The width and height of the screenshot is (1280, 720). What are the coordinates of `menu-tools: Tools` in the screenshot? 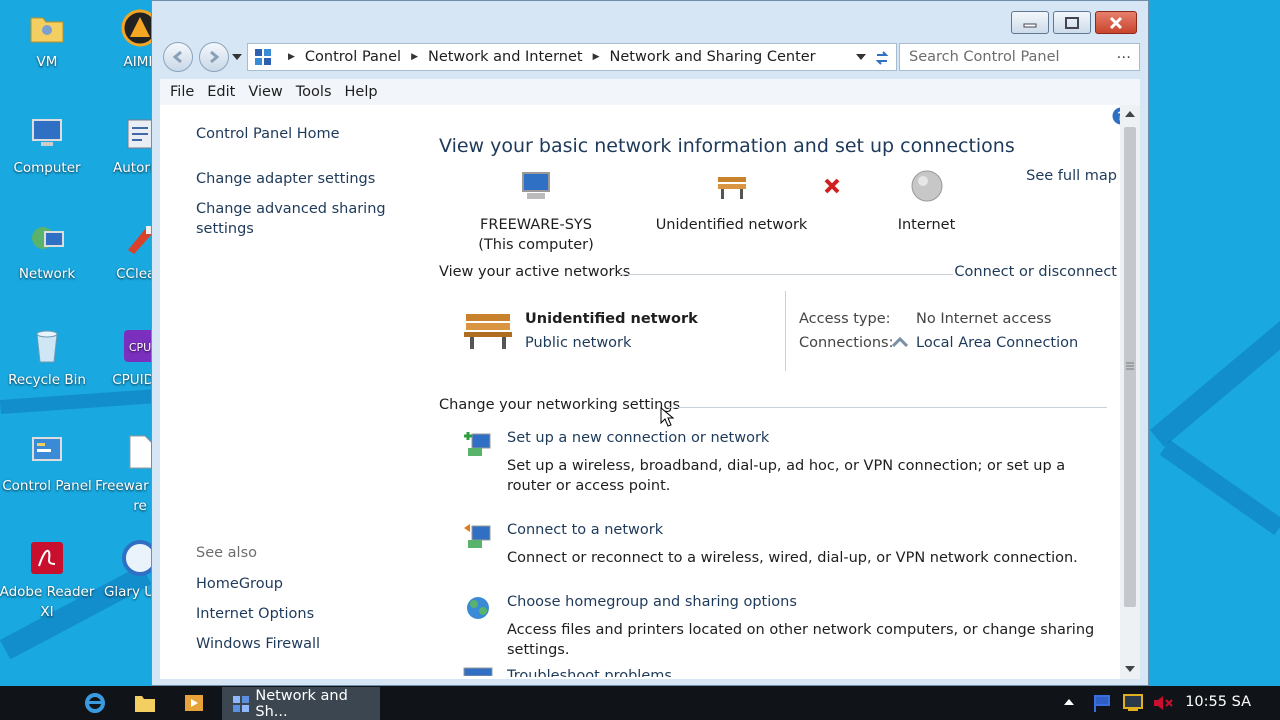 It's located at (314, 92).